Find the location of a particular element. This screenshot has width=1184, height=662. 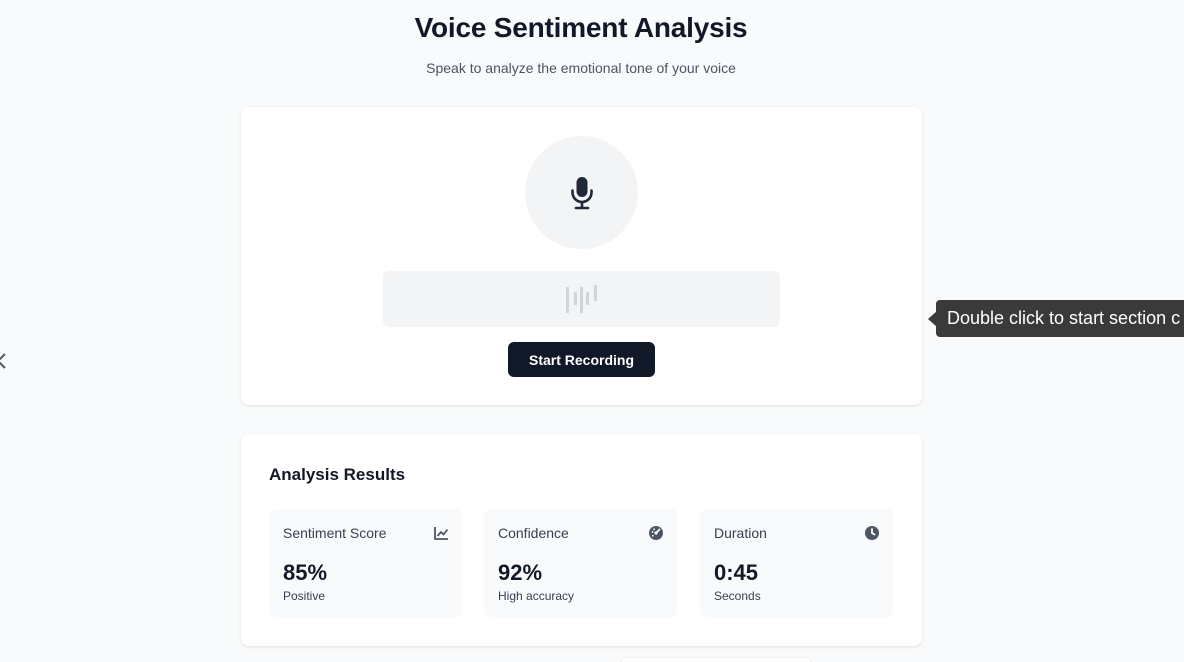

waveform-icon is located at coordinates (581, 299).